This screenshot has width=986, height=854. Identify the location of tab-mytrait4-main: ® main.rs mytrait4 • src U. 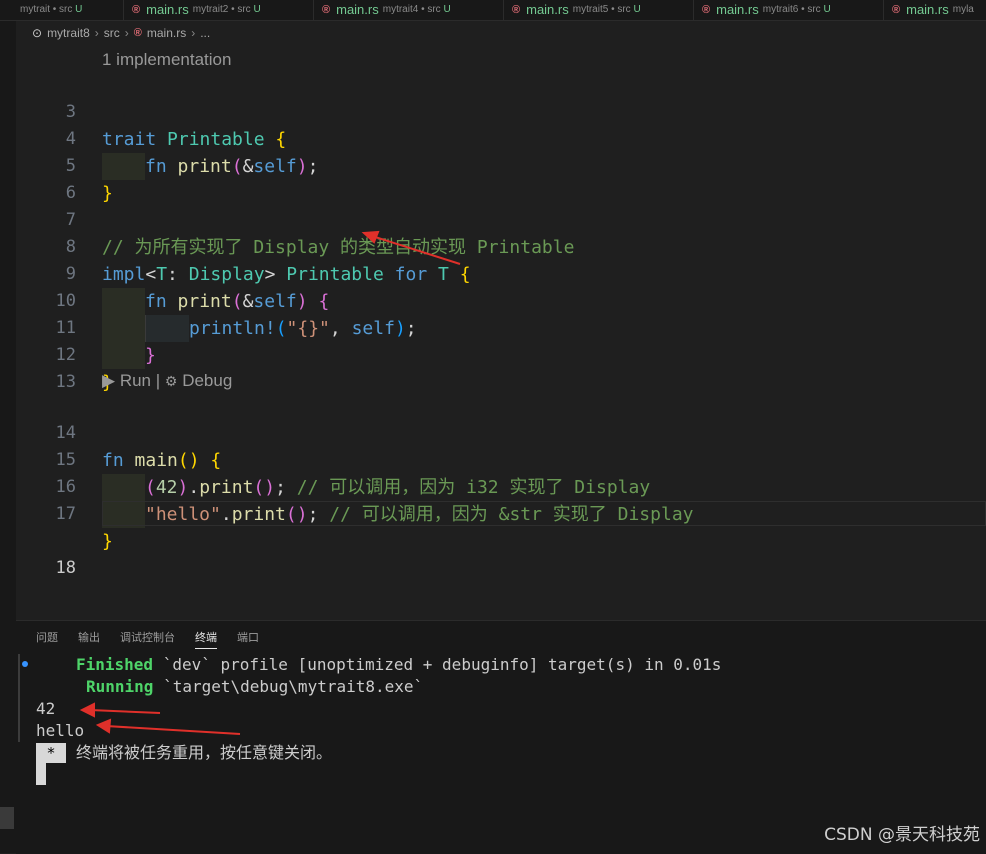
(409, 10).